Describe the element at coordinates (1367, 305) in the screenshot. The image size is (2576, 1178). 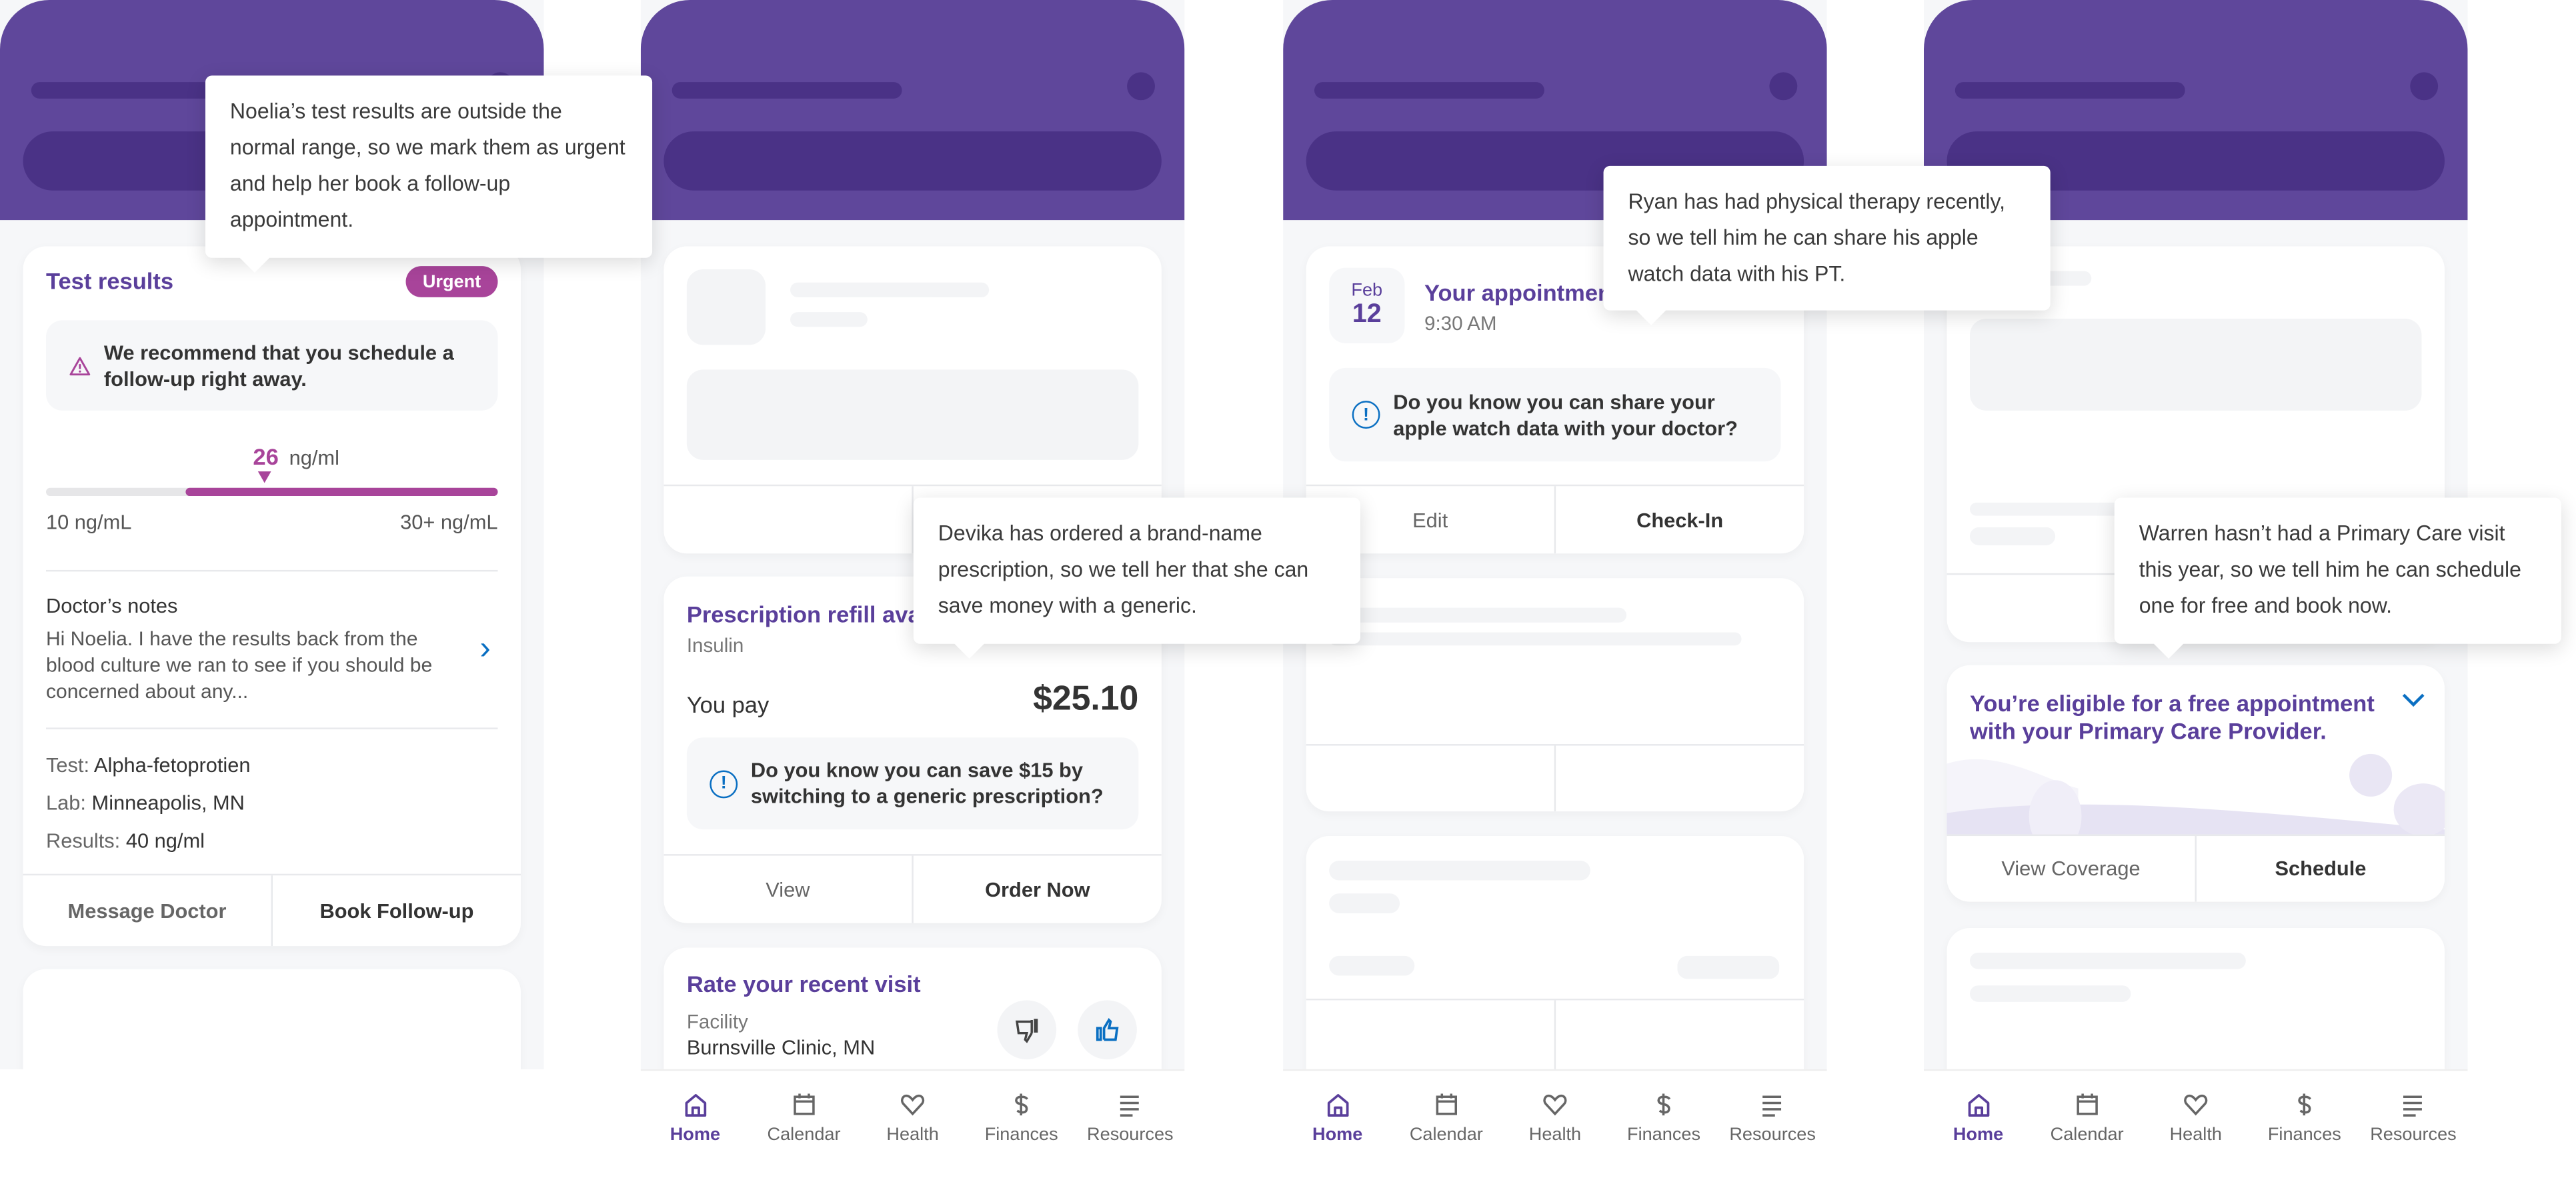
I see `date-badge: Feb 12` at that location.